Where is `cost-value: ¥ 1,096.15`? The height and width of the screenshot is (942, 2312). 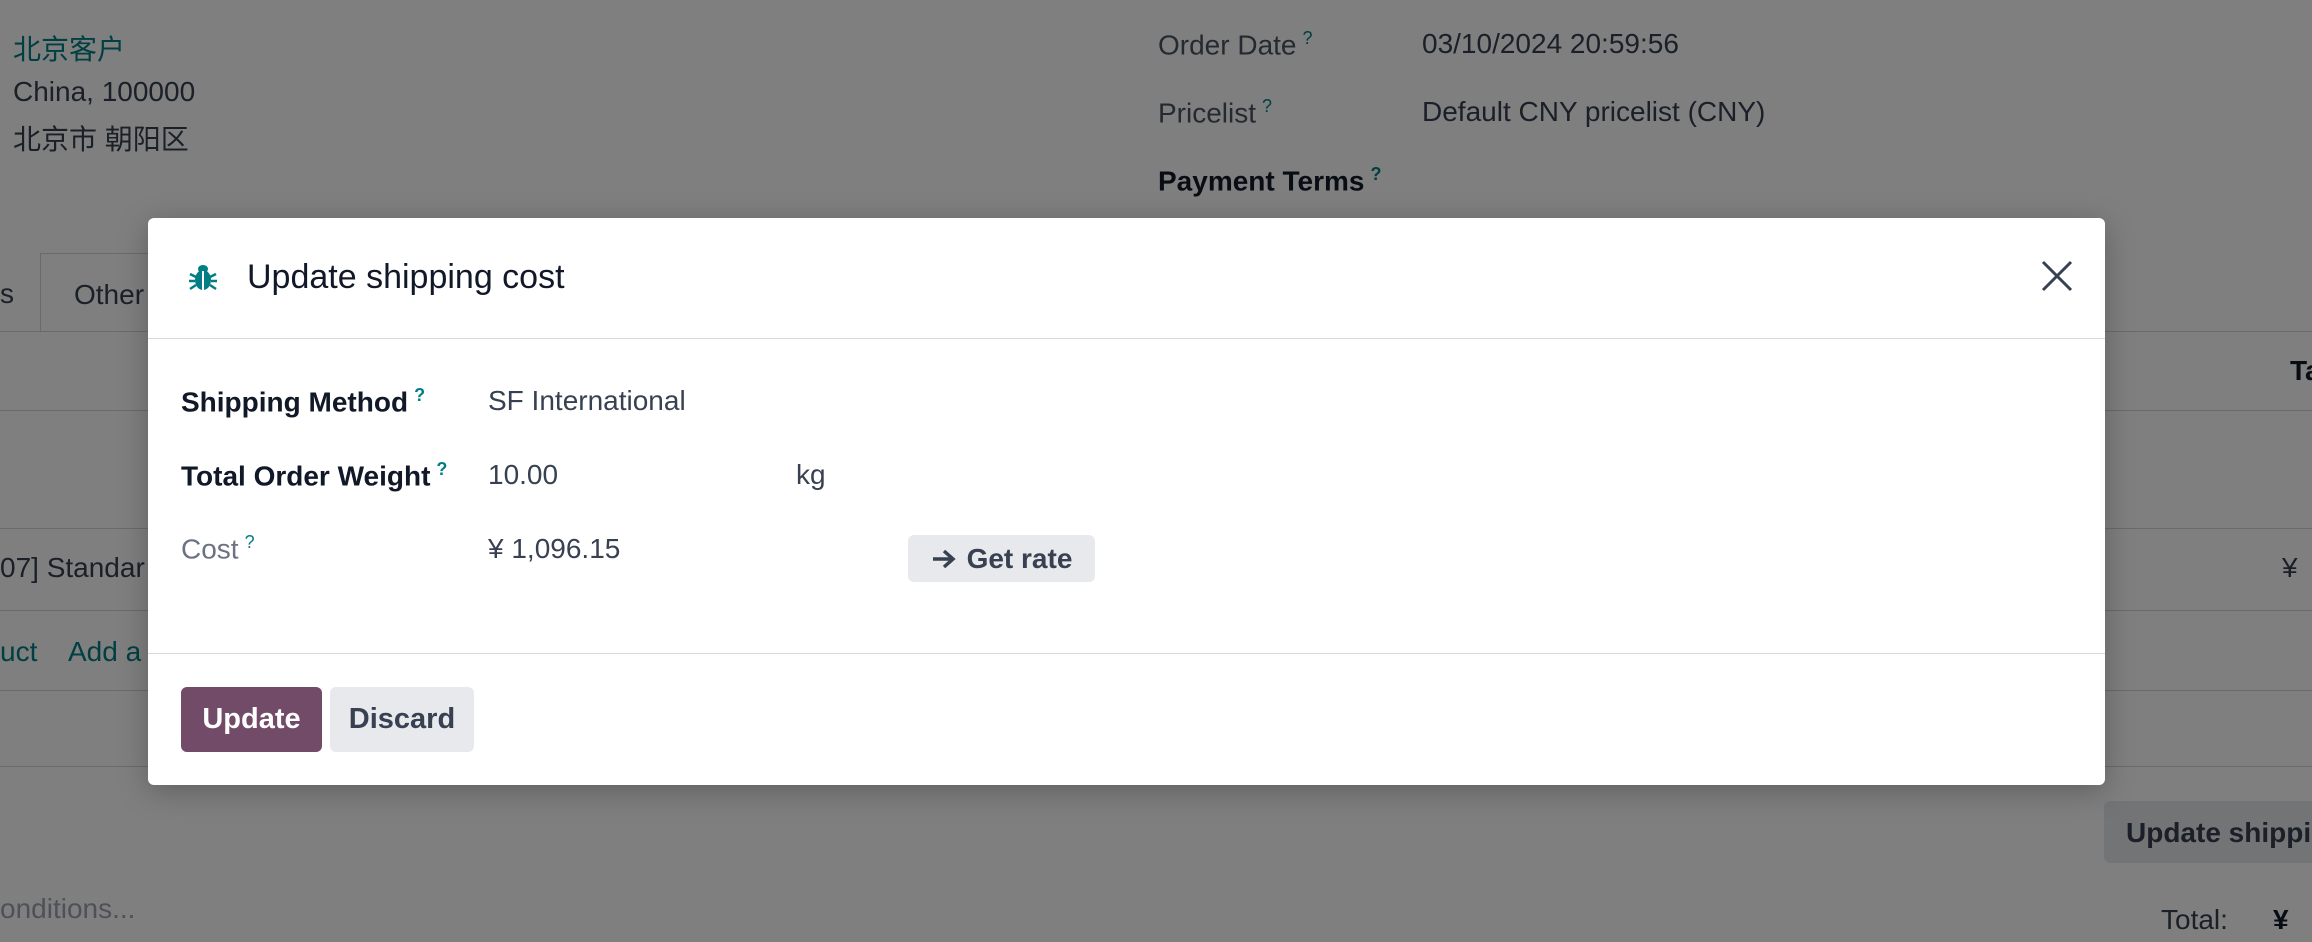
cost-value: ¥ 1,096.15 is located at coordinates (554, 548).